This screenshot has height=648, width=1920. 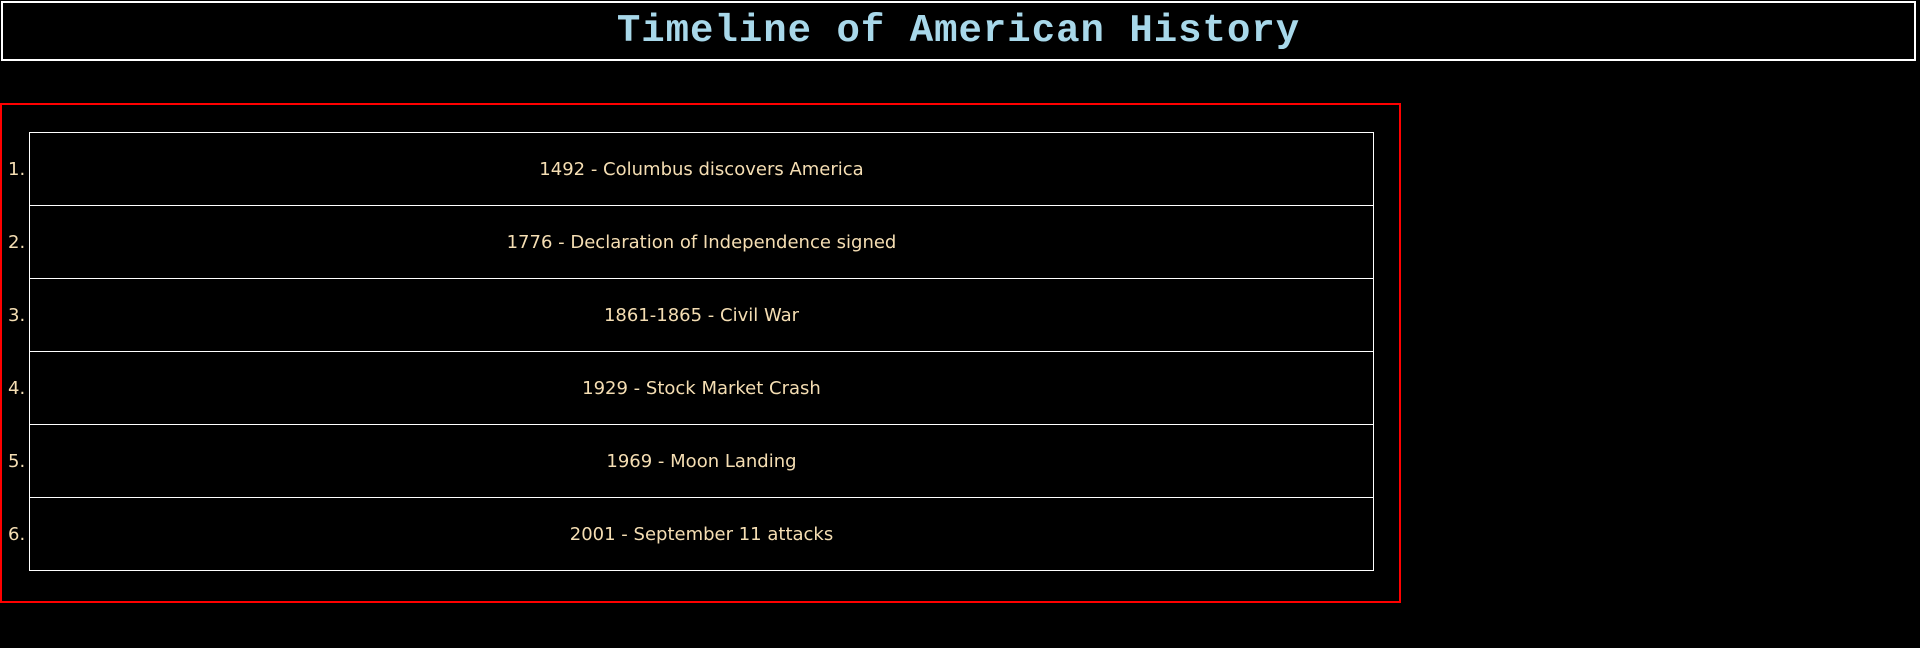 I want to click on timeline-item: 1. 1492 - Columbus discovers America, so click(x=691, y=169).